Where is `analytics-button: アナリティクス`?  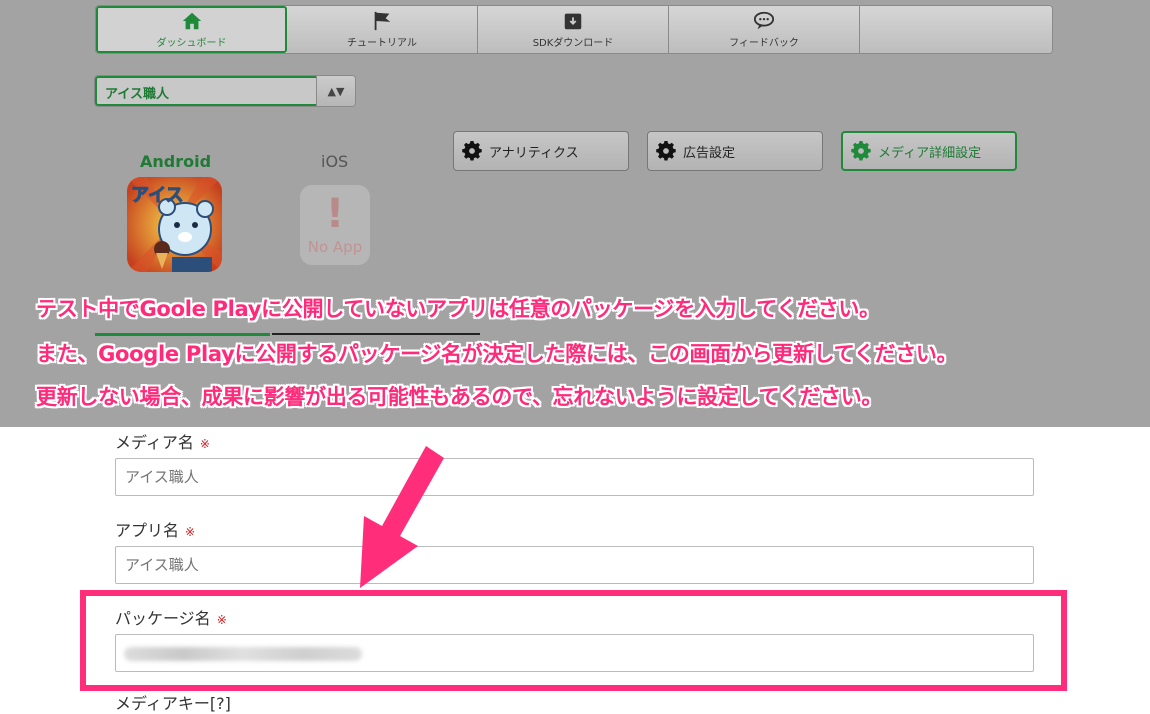
analytics-button: アナリティクス is located at coordinates (541, 151).